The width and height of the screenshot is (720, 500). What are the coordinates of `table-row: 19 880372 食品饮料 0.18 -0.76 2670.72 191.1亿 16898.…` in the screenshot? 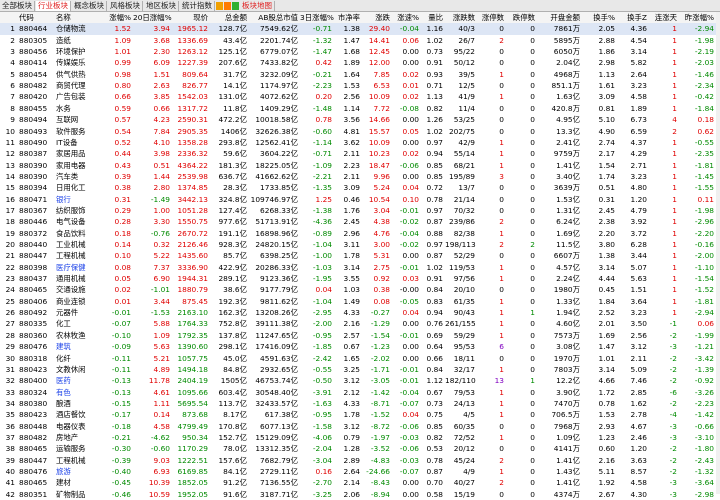 It's located at (360, 233).